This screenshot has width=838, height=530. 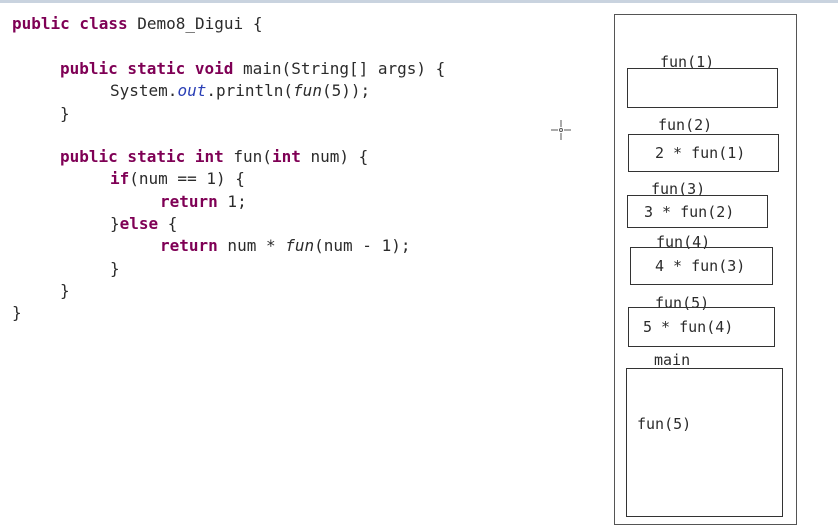 What do you see at coordinates (120, 178) in the screenshot?
I see `keyword: if` at bounding box center [120, 178].